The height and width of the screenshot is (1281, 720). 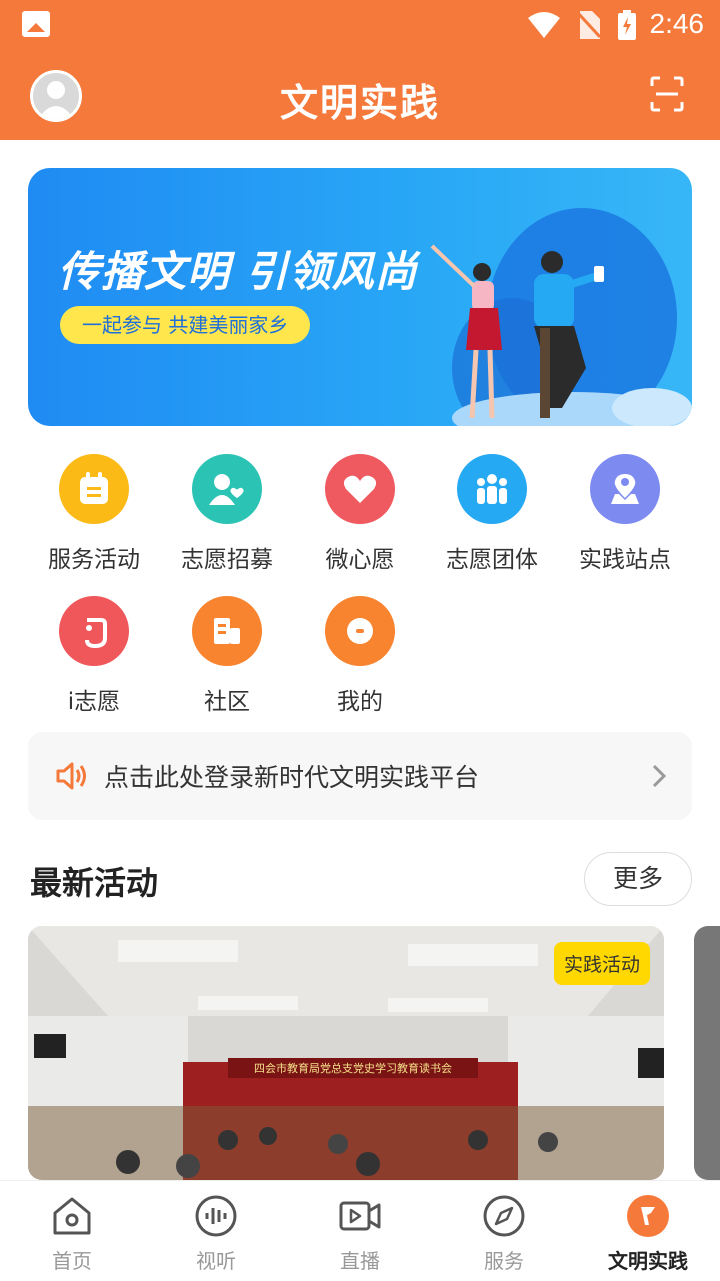 What do you see at coordinates (216, 1216) in the screenshot?
I see `audio-icon` at bounding box center [216, 1216].